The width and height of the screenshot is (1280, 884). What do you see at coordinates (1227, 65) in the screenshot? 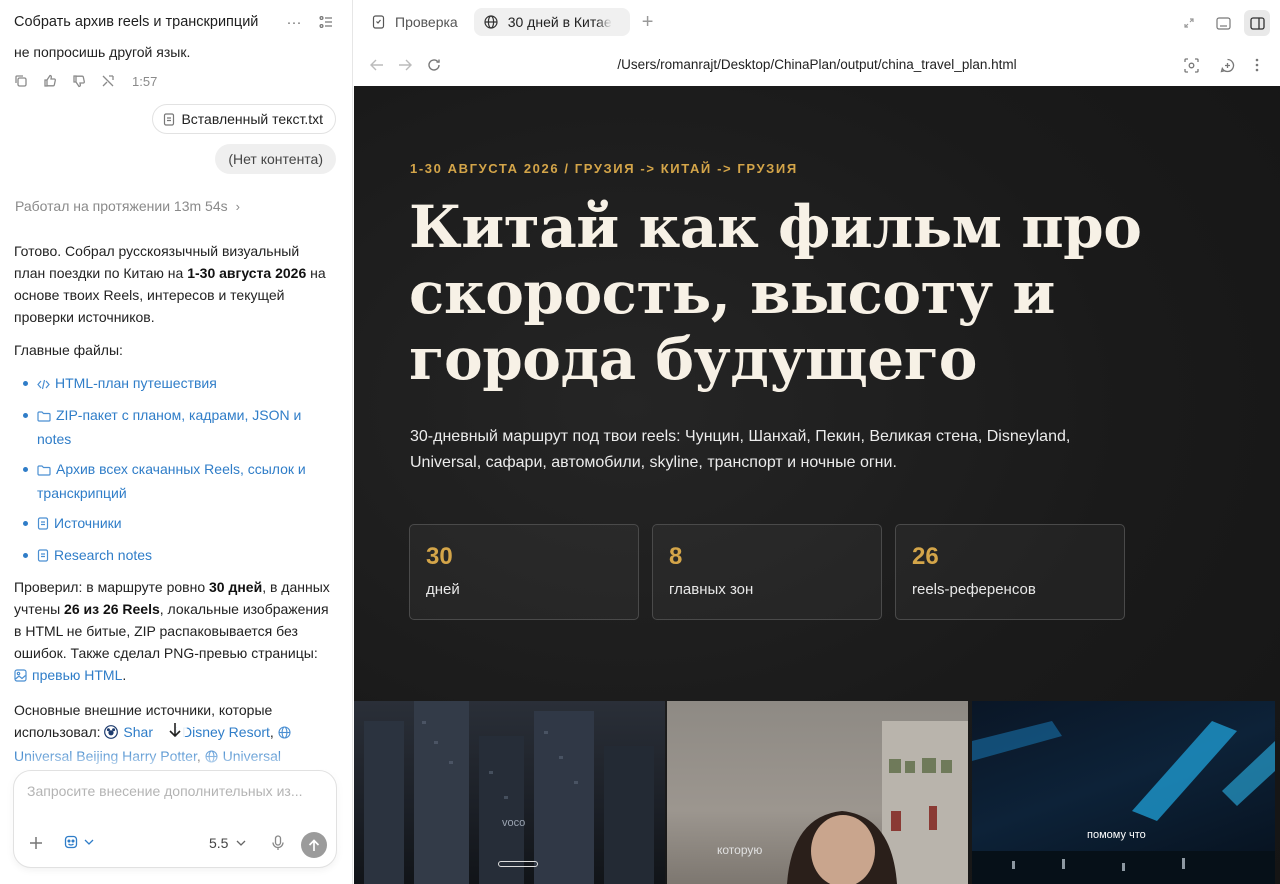
I see `add-comment-icon` at bounding box center [1227, 65].